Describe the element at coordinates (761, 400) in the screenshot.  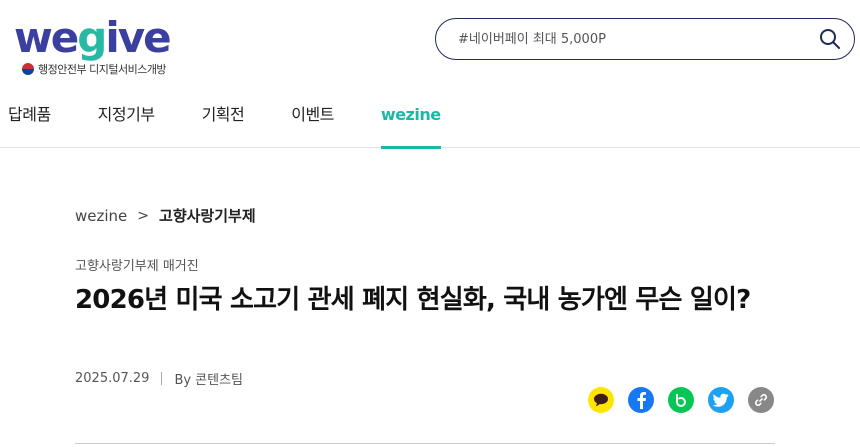
I see `link-icon` at that location.